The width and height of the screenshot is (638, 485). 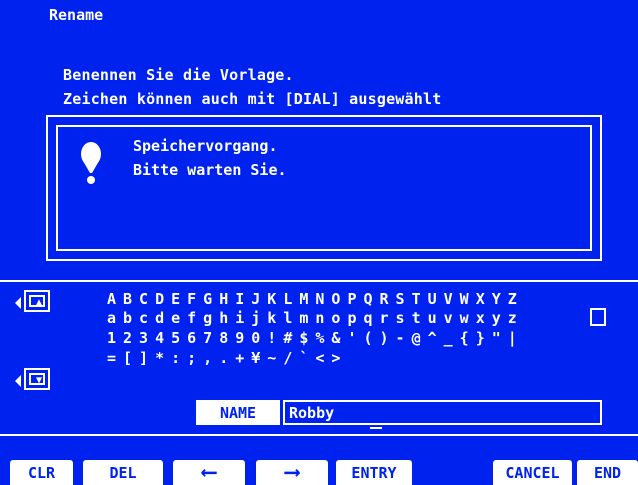 I want to click on arrow-right-icon: ⟶, so click(x=292, y=472).